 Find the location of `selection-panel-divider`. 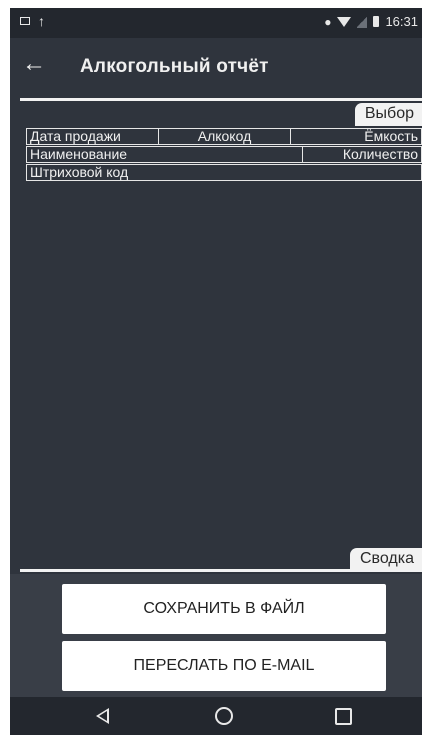

selection-panel-divider is located at coordinates (221, 99).